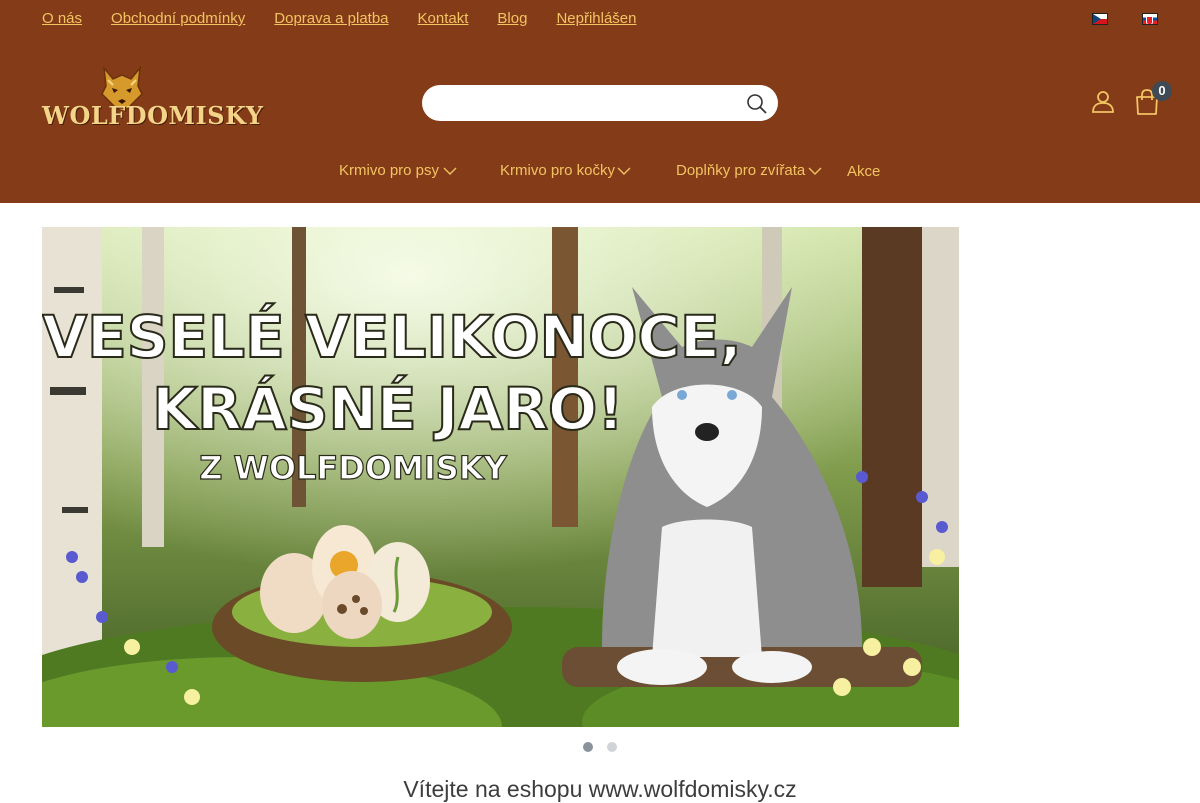 The image size is (1200, 803). Describe the element at coordinates (388, 408) in the screenshot. I see `banner-headline-2: KRÁSNÉ JARO!` at that location.